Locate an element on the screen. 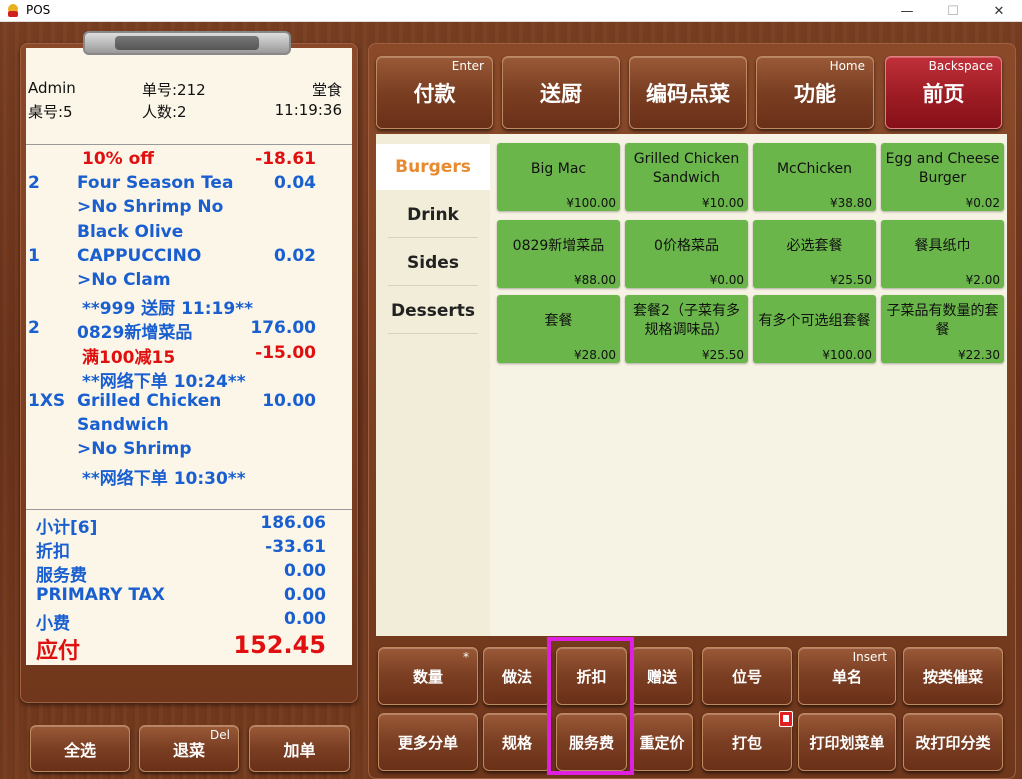 This screenshot has width=1022, height=779. menu-item: 套餐 ¥28.00 is located at coordinates (558, 329).